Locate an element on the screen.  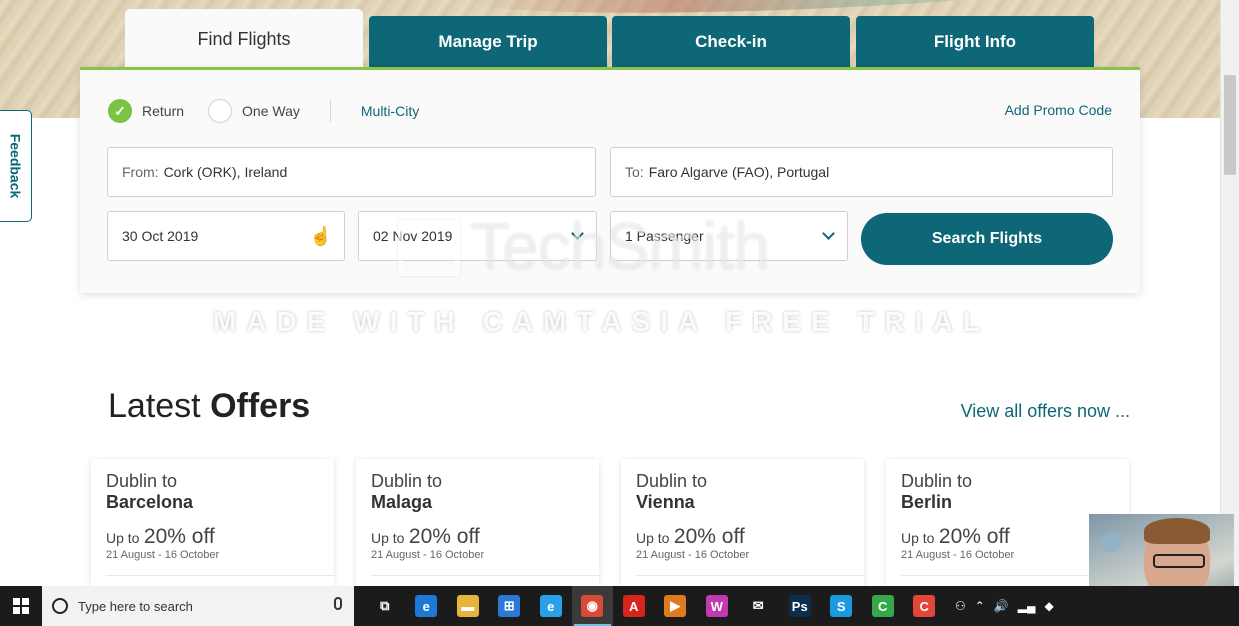
taskbar-app-button: A is located at coordinates (634, 606).